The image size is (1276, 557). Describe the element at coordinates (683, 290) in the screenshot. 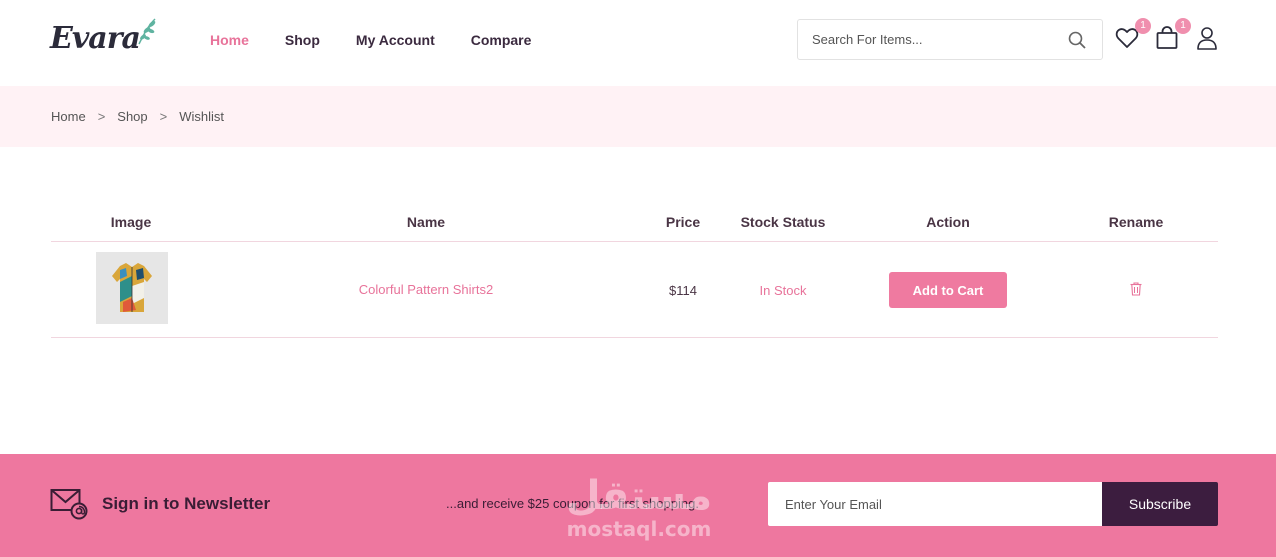

I see `product-price: $114` at that location.